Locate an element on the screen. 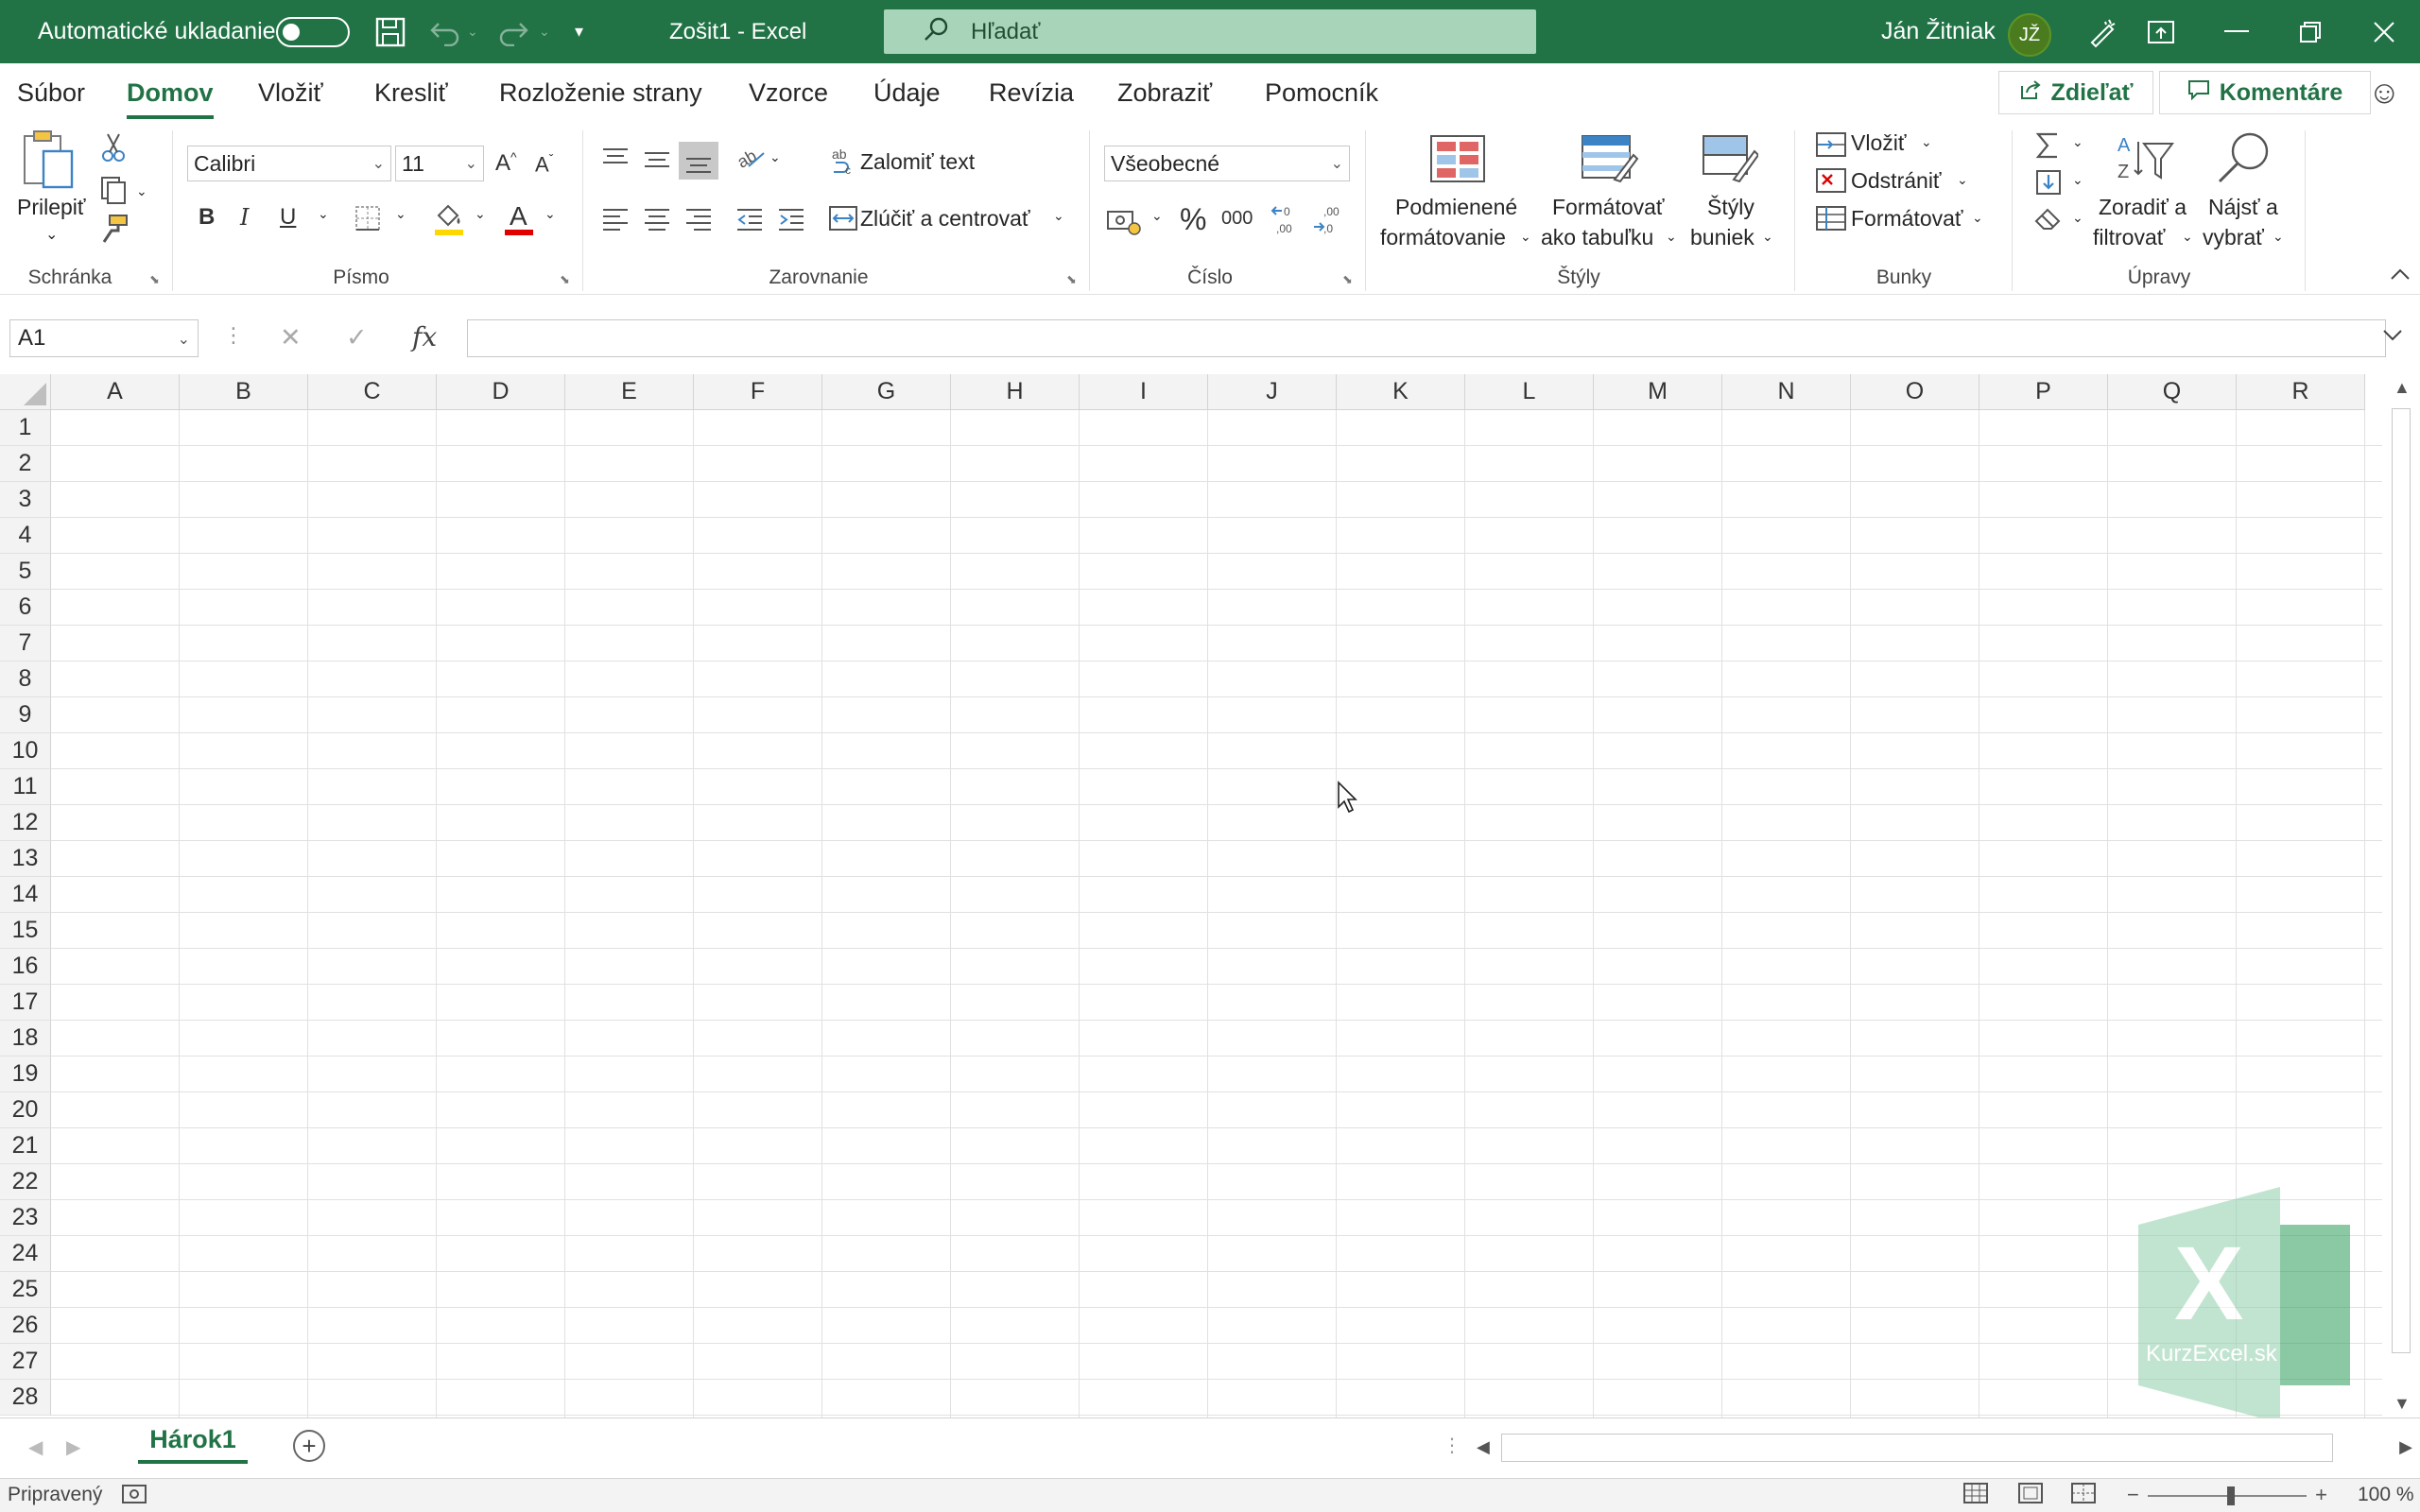  row-header: 8 is located at coordinates (26, 679).